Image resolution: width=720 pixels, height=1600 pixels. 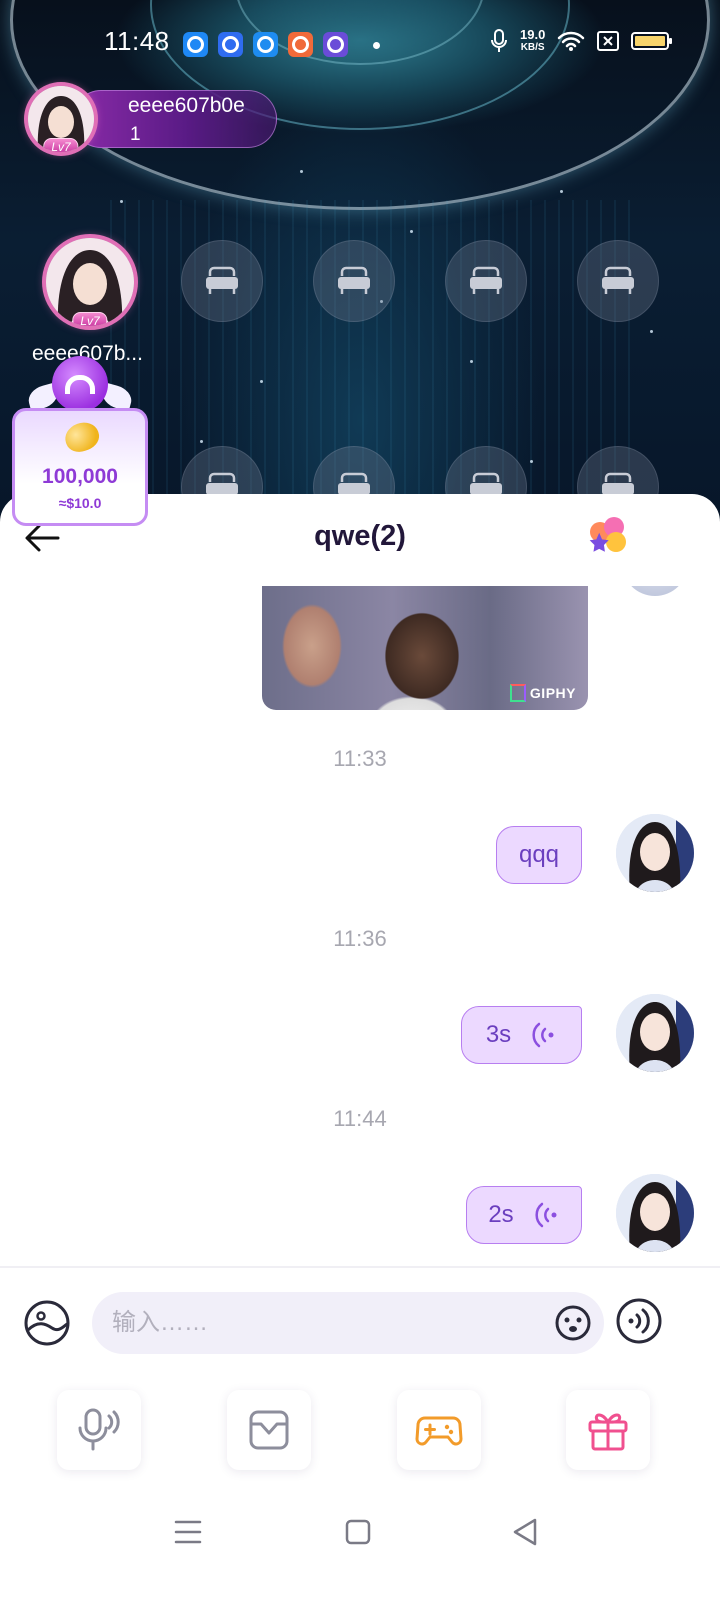 I want to click on coin-usd-value: ≈$10.0, so click(x=80, y=503).